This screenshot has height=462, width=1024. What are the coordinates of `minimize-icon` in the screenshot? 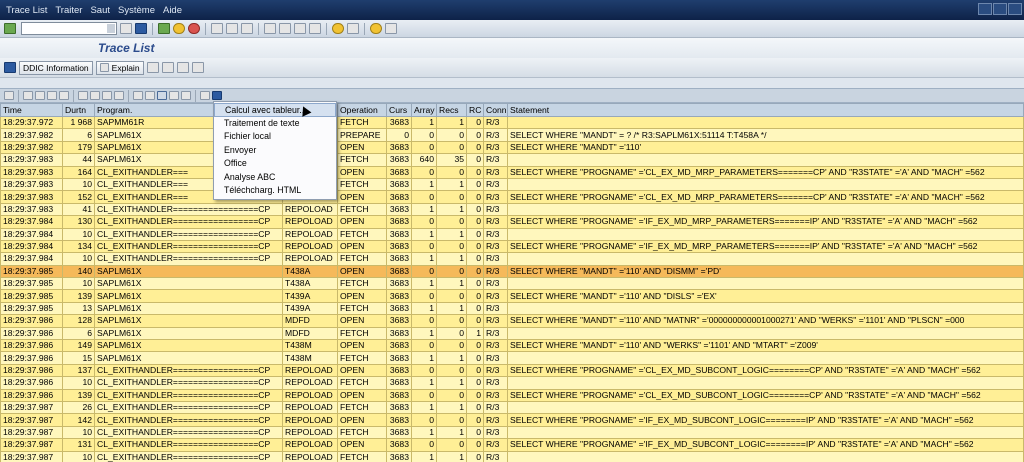 It's located at (985, 9).